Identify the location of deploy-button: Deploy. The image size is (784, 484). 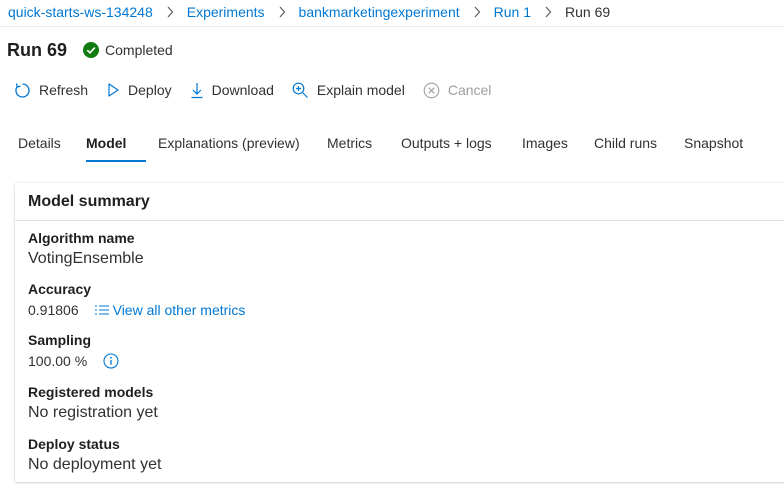
(139, 90).